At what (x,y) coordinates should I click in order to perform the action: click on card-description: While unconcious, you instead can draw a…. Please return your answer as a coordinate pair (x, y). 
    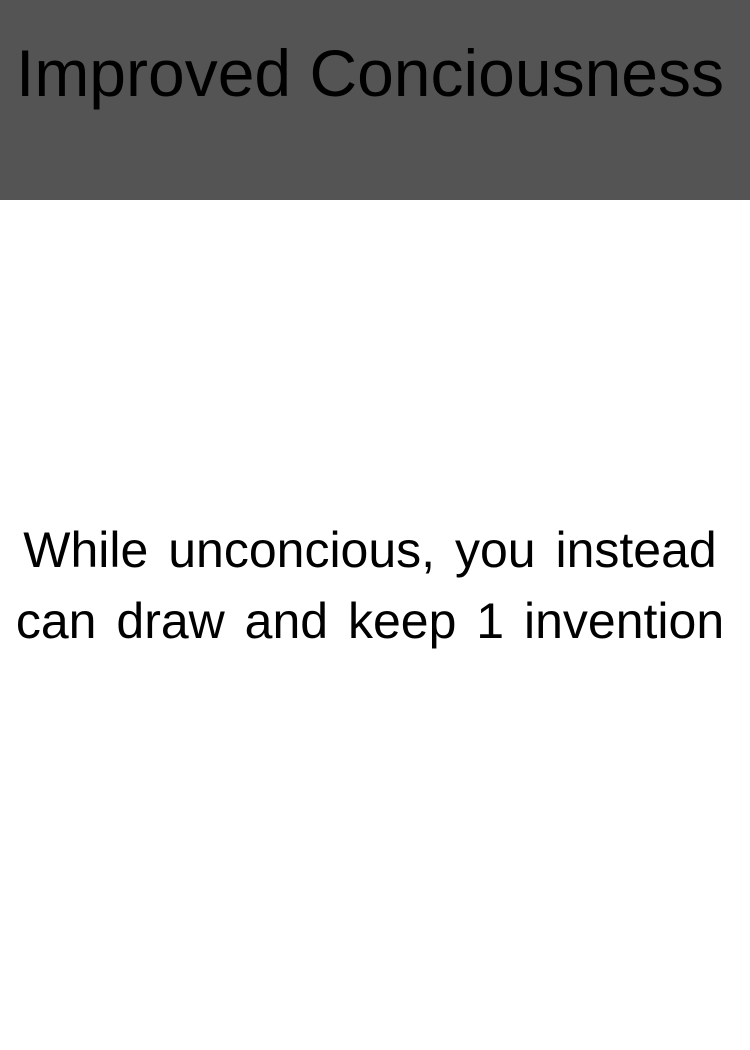
    Looking at the image, I should click on (370, 585).